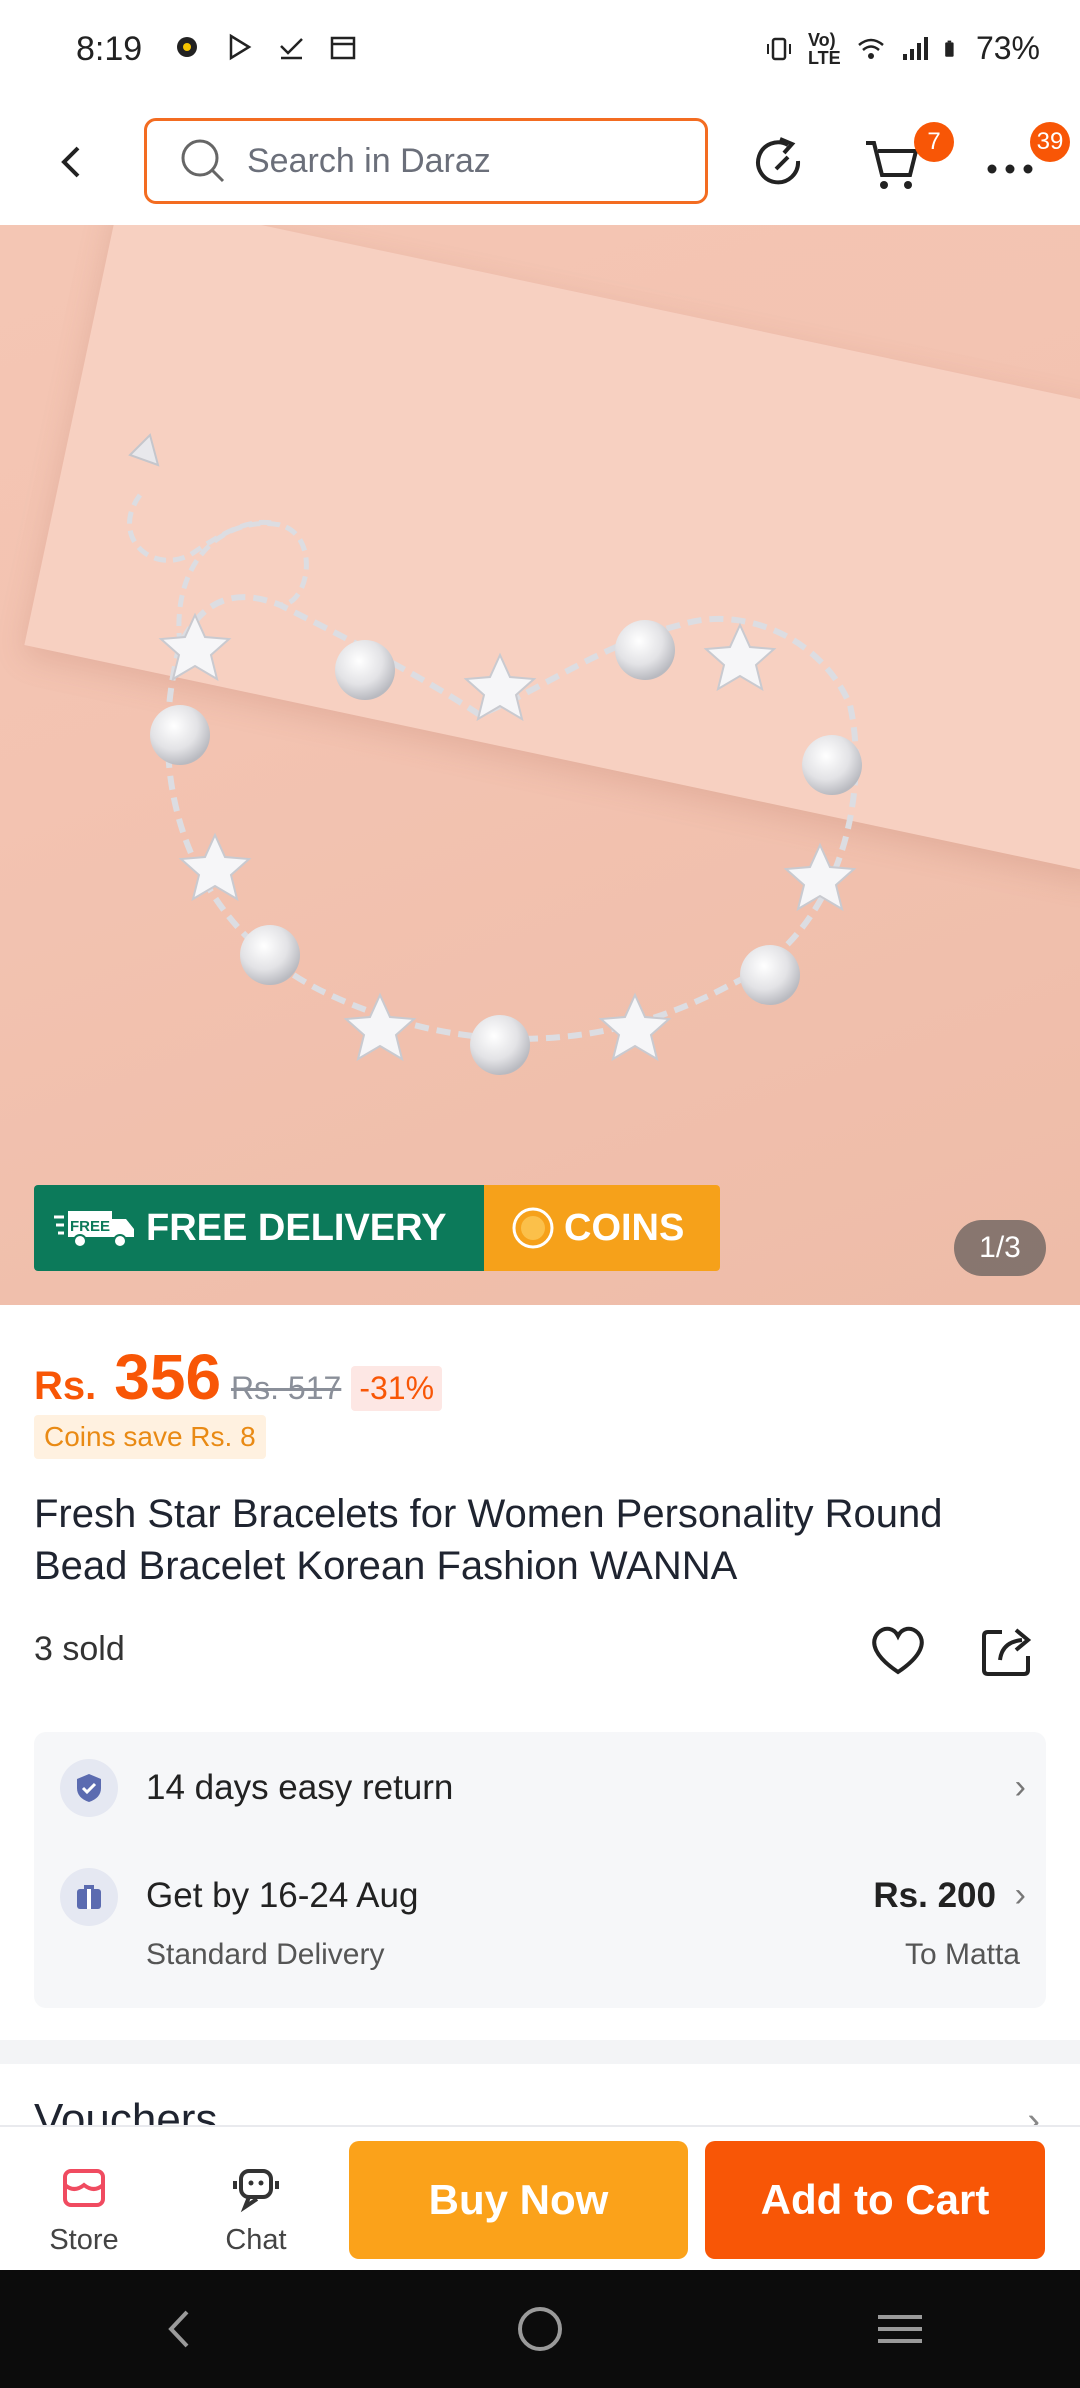 The image size is (1080, 2388). Describe the element at coordinates (778, 48) in the screenshot. I see `vibrate-icon` at that location.